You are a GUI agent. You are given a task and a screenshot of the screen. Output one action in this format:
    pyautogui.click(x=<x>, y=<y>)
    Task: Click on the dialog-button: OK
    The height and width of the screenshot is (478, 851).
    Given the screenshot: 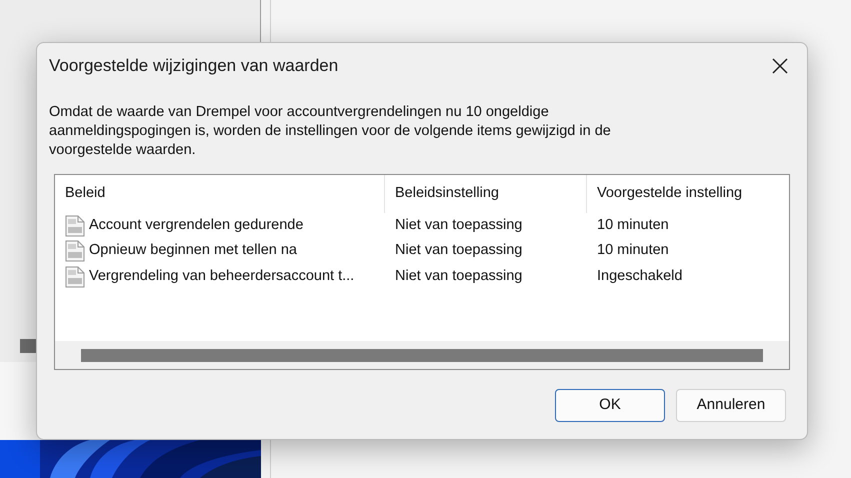 What is the action you would take?
    pyautogui.click(x=610, y=405)
    